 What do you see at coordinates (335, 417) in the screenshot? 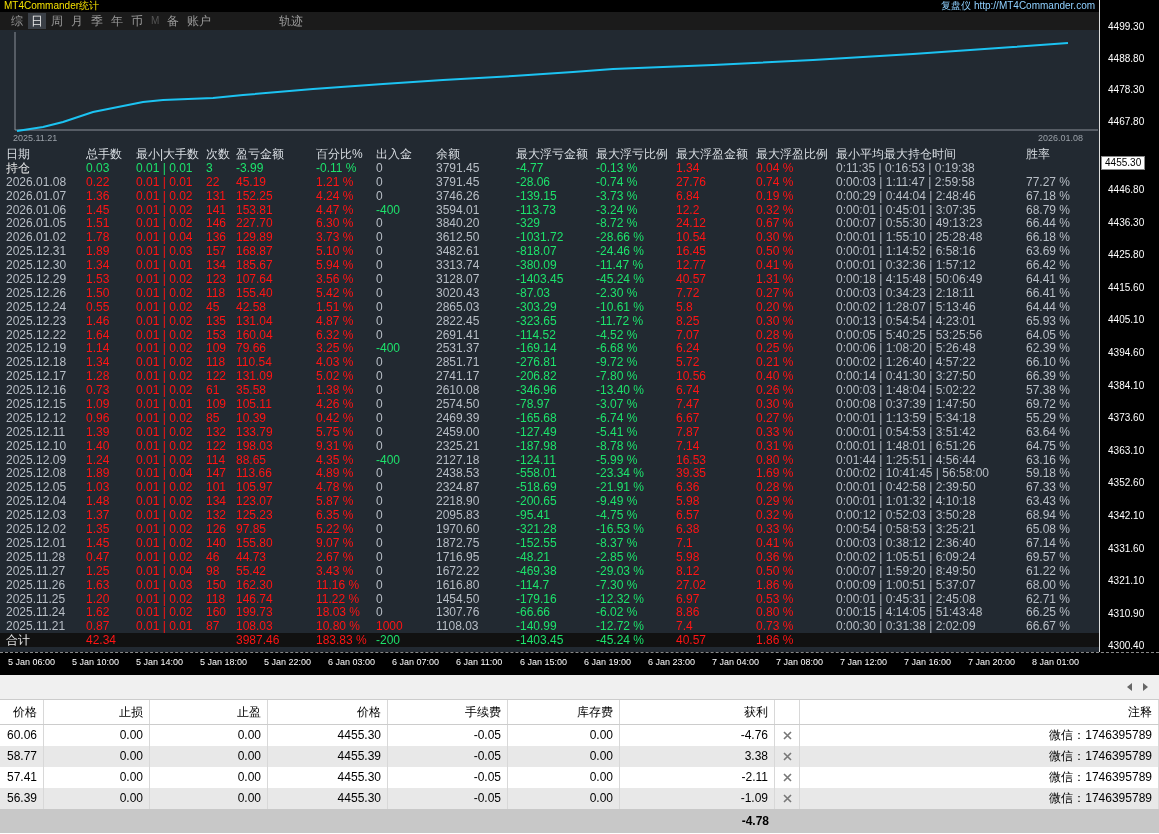
I see `table-cell-text: 0.42 %` at bounding box center [335, 417].